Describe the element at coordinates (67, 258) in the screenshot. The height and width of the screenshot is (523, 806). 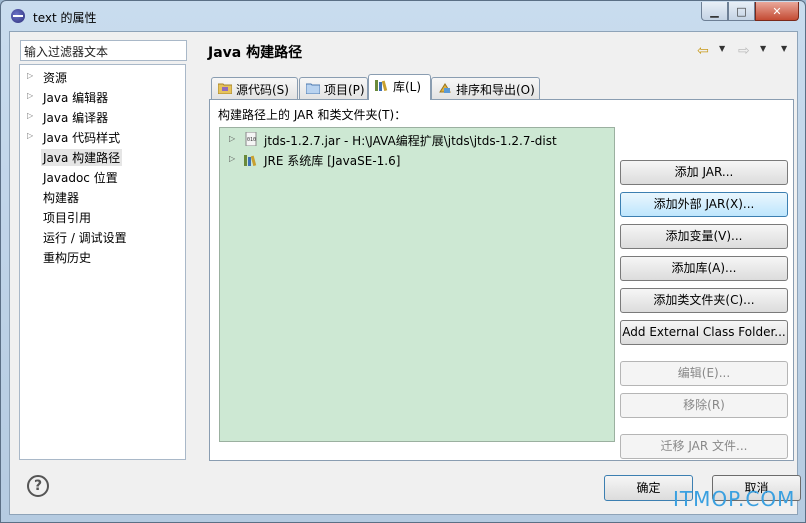
I see `tree-item-label: 重构历史` at that location.